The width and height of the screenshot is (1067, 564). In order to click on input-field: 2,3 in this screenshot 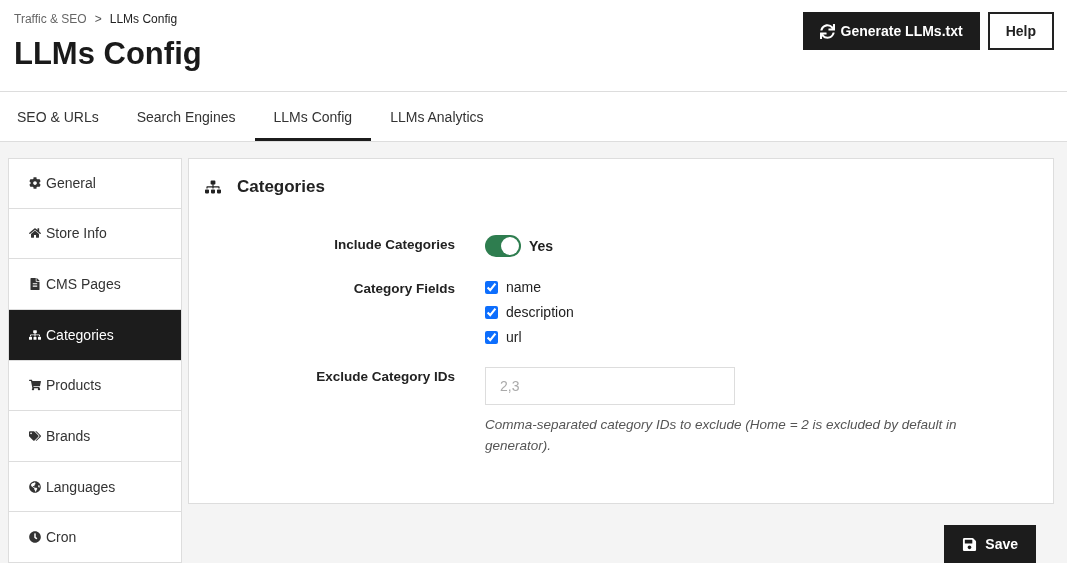, I will do `click(610, 386)`.